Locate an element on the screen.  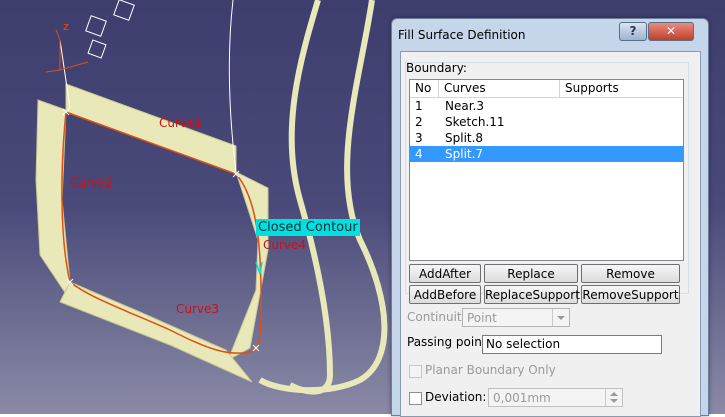
title-bar: Fill Surface Definition ? ✕ is located at coordinates (550, 34).